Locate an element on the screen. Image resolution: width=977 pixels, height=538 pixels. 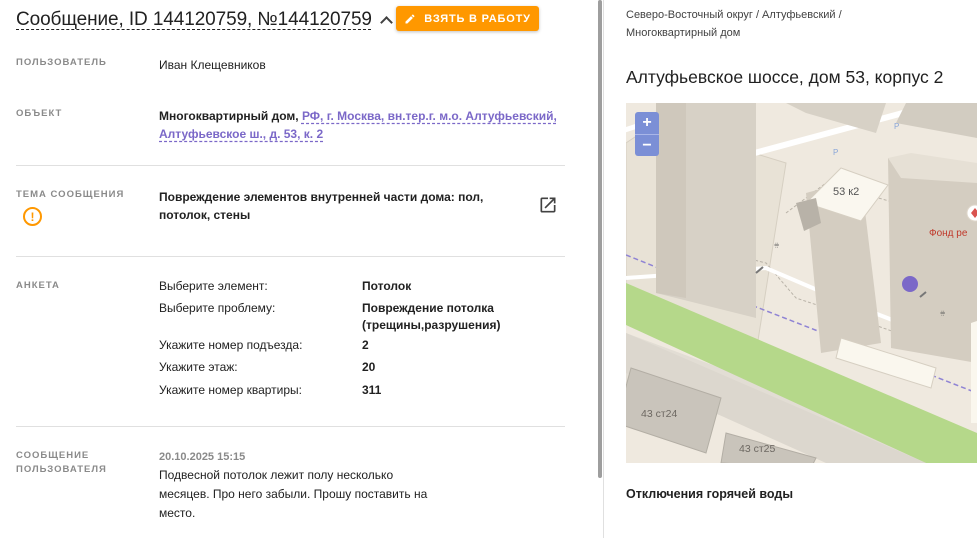
message-line: место. is located at coordinates (177, 513).